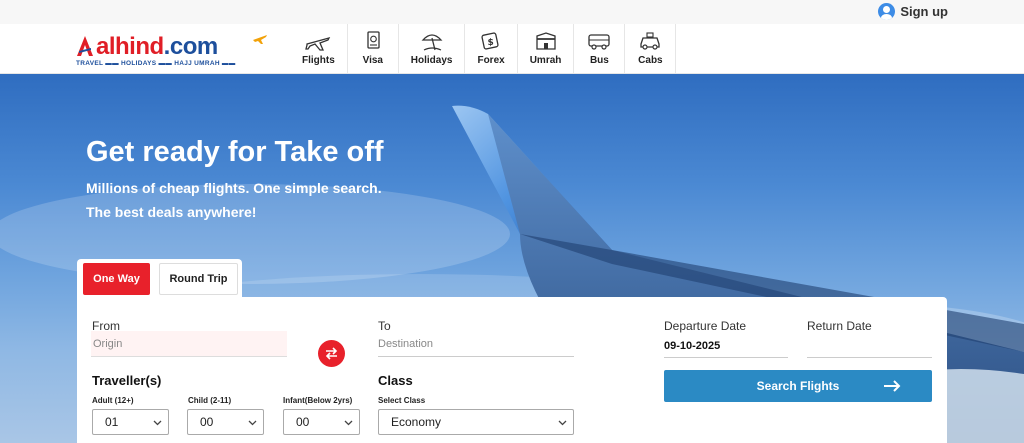 The image size is (1024, 443). What do you see at coordinates (924, 11) in the screenshot?
I see `sign-up-label: Sign up` at bounding box center [924, 11].